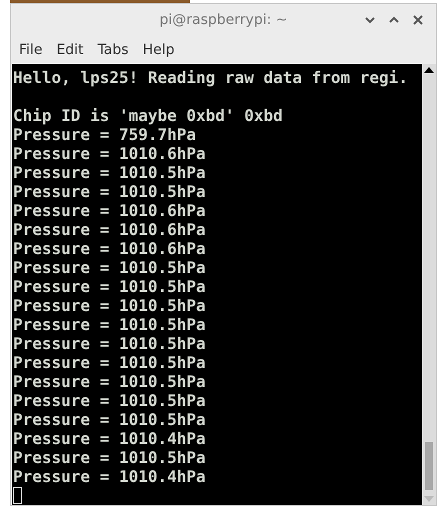  What do you see at coordinates (70, 50) in the screenshot?
I see `menu-item: Edit` at bounding box center [70, 50].